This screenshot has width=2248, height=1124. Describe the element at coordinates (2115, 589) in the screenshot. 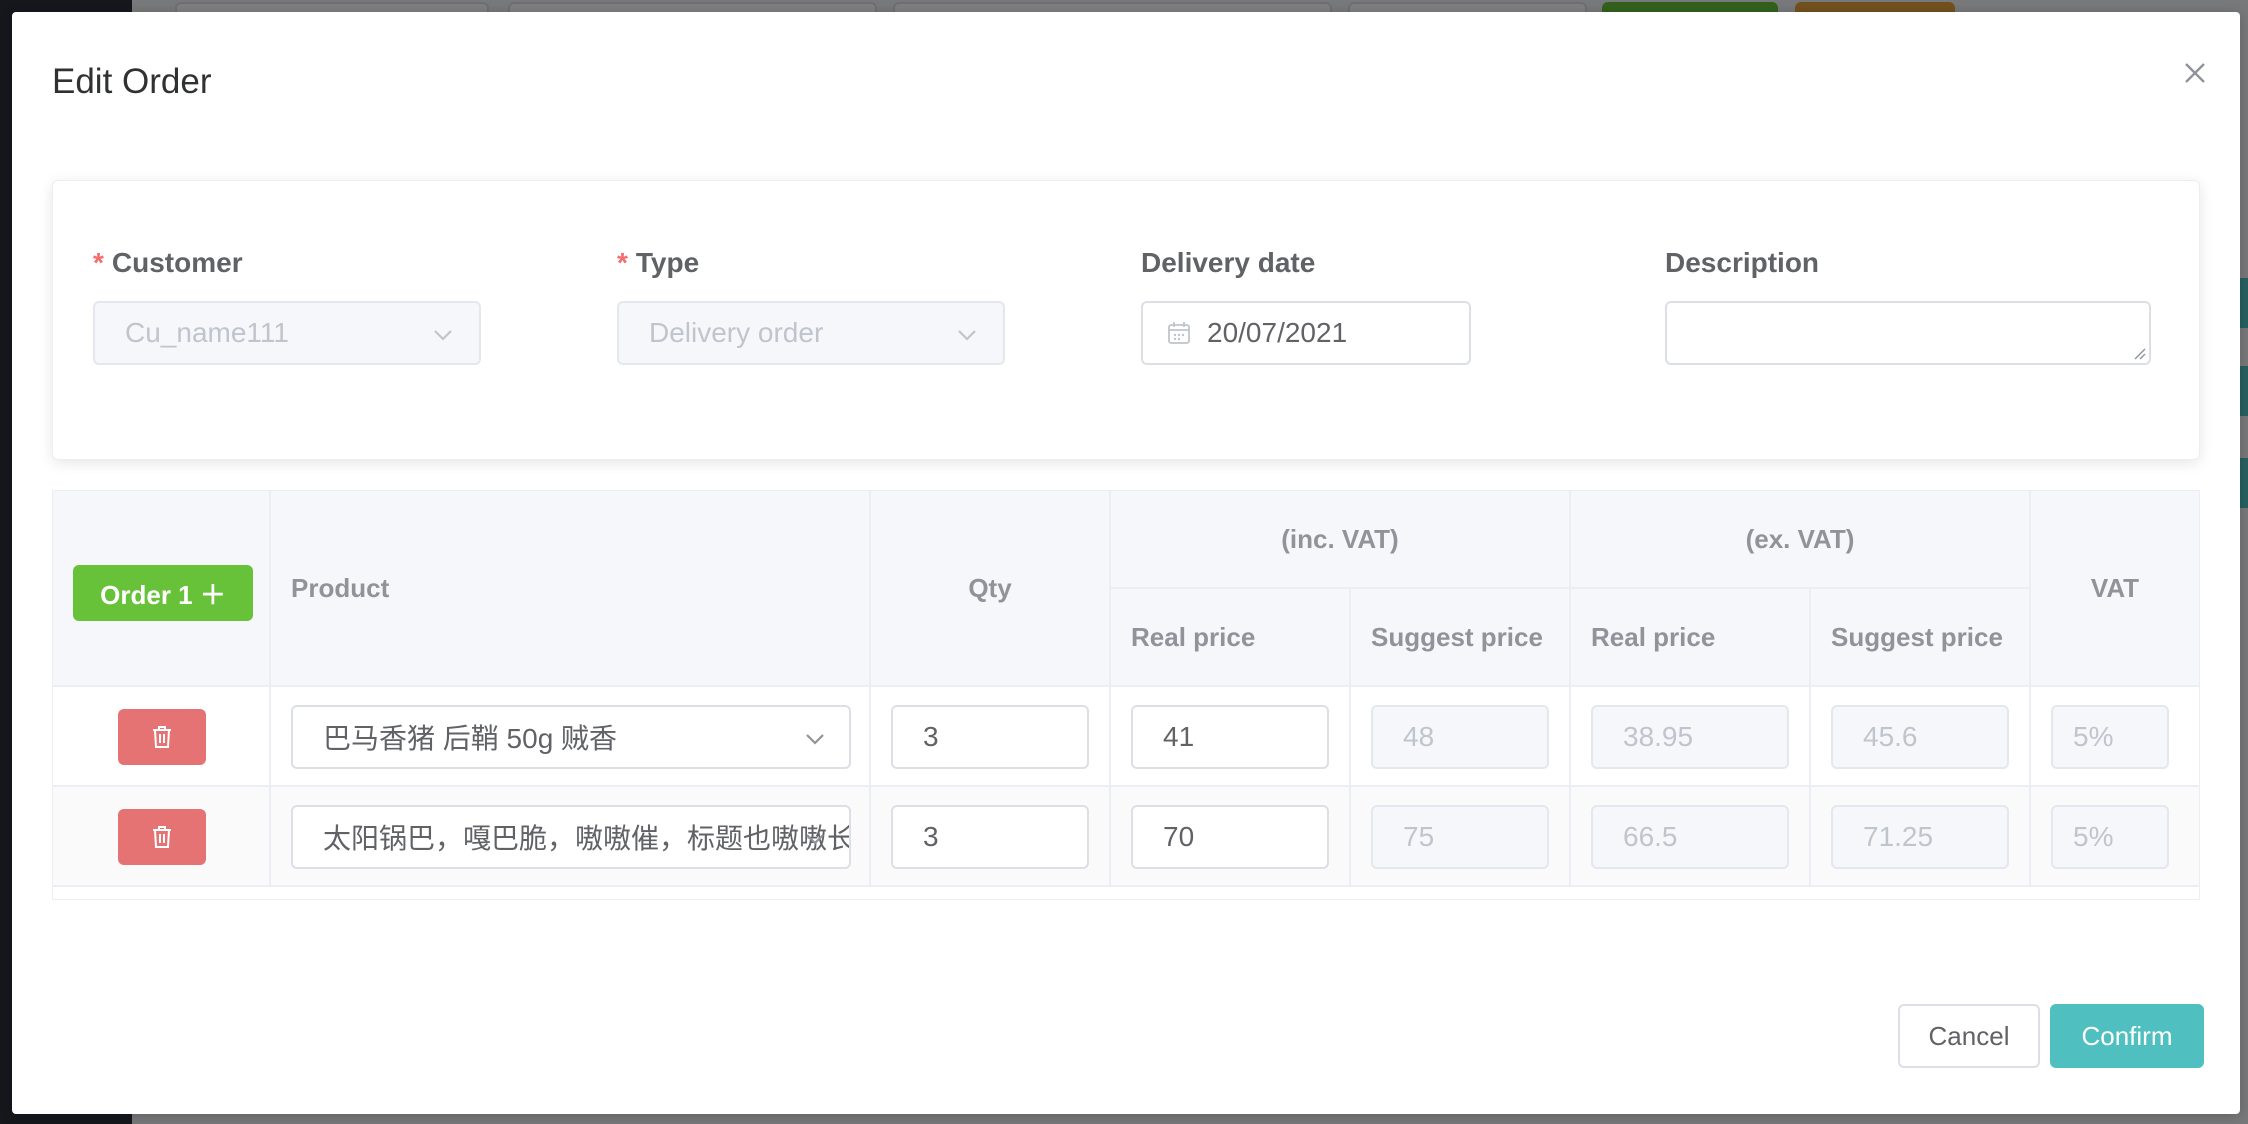

I see `header-vat: VAT` at that location.